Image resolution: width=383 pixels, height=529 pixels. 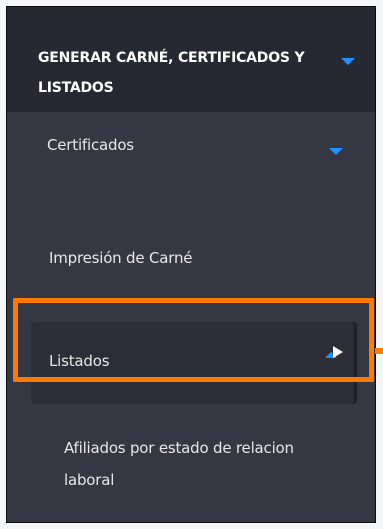 What do you see at coordinates (194, 363) in the screenshot?
I see `submenu-item-listados: Listados` at bounding box center [194, 363].